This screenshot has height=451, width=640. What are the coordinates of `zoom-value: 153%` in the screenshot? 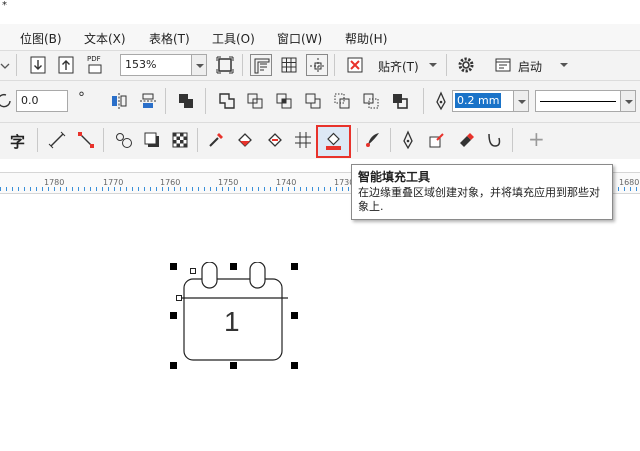 It's located at (141, 64).